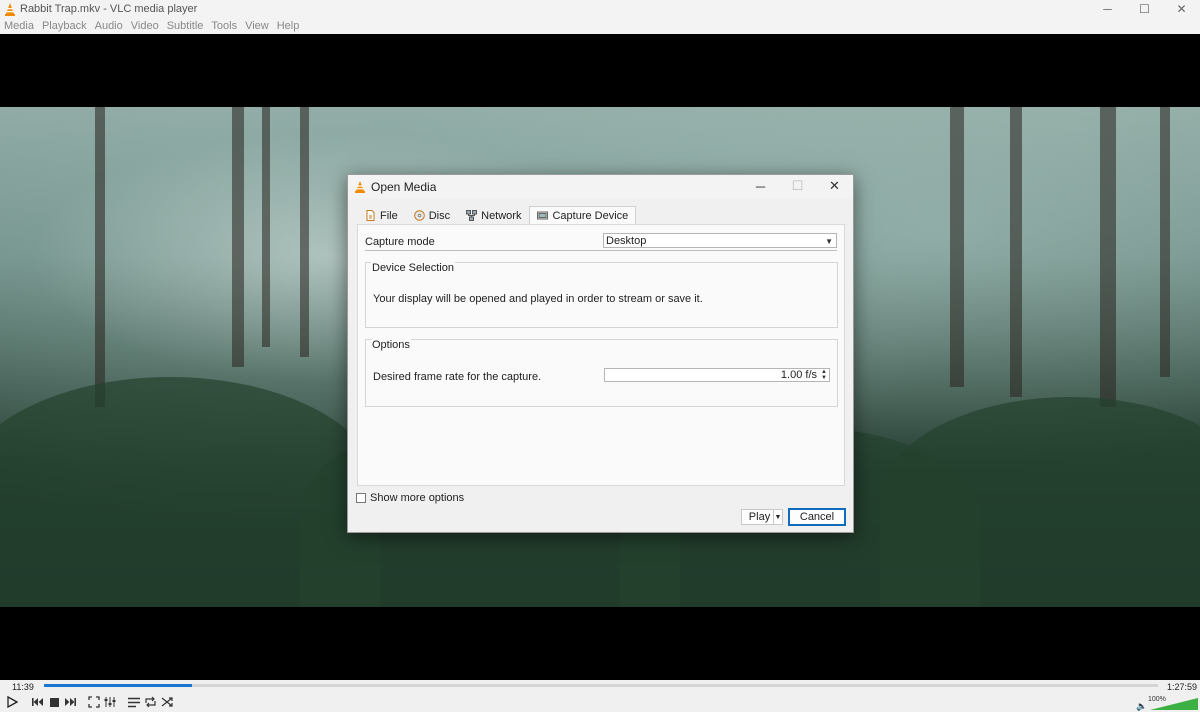 This screenshot has width=1200, height=712. I want to click on menu-view: View, so click(257, 26).